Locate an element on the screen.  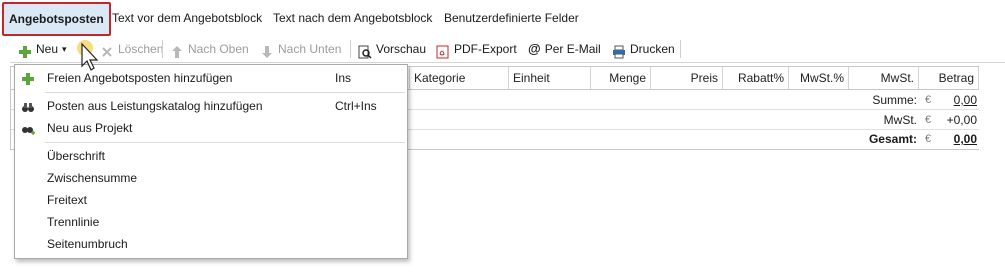
vat-label: MwSt. is located at coordinates (900, 120).